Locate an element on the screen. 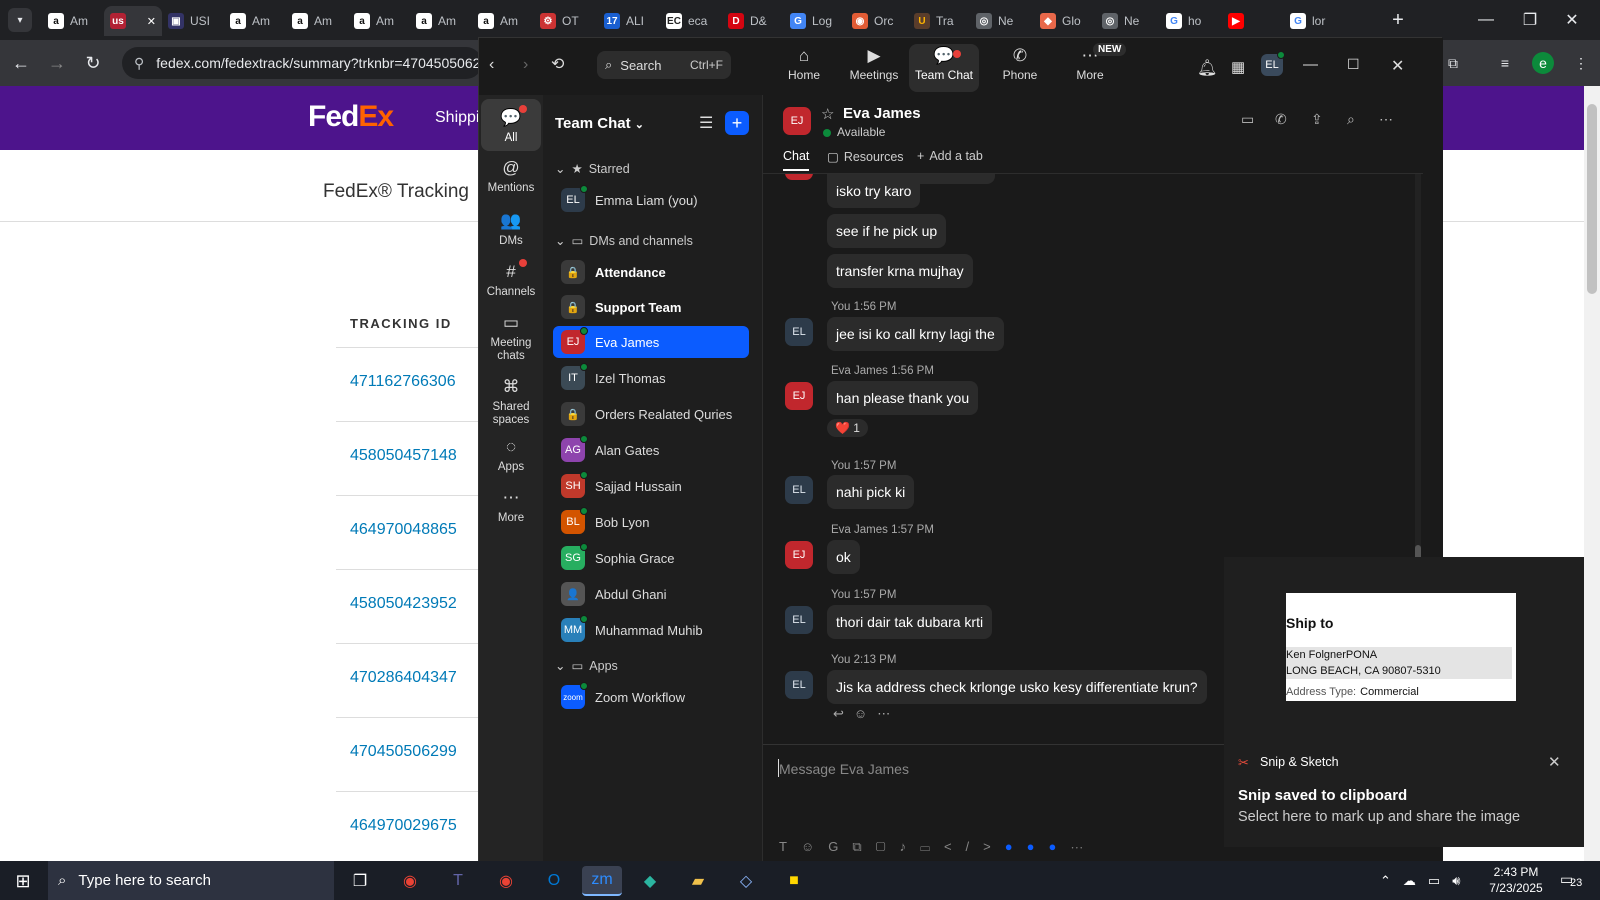 This screenshot has width=1600, height=900. app-item-zoom-workflow: zoom Zoom Workflow is located at coordinates (651, 697).